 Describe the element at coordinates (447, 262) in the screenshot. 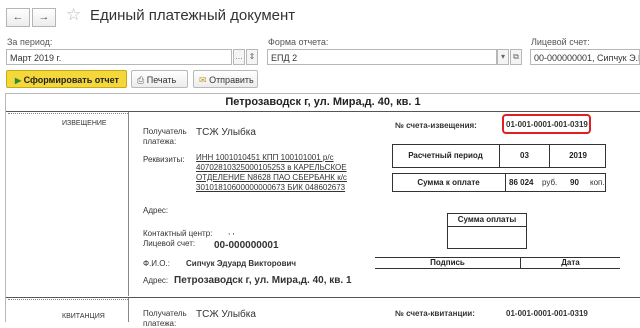

I see `signature-label: Подпись` at that location.